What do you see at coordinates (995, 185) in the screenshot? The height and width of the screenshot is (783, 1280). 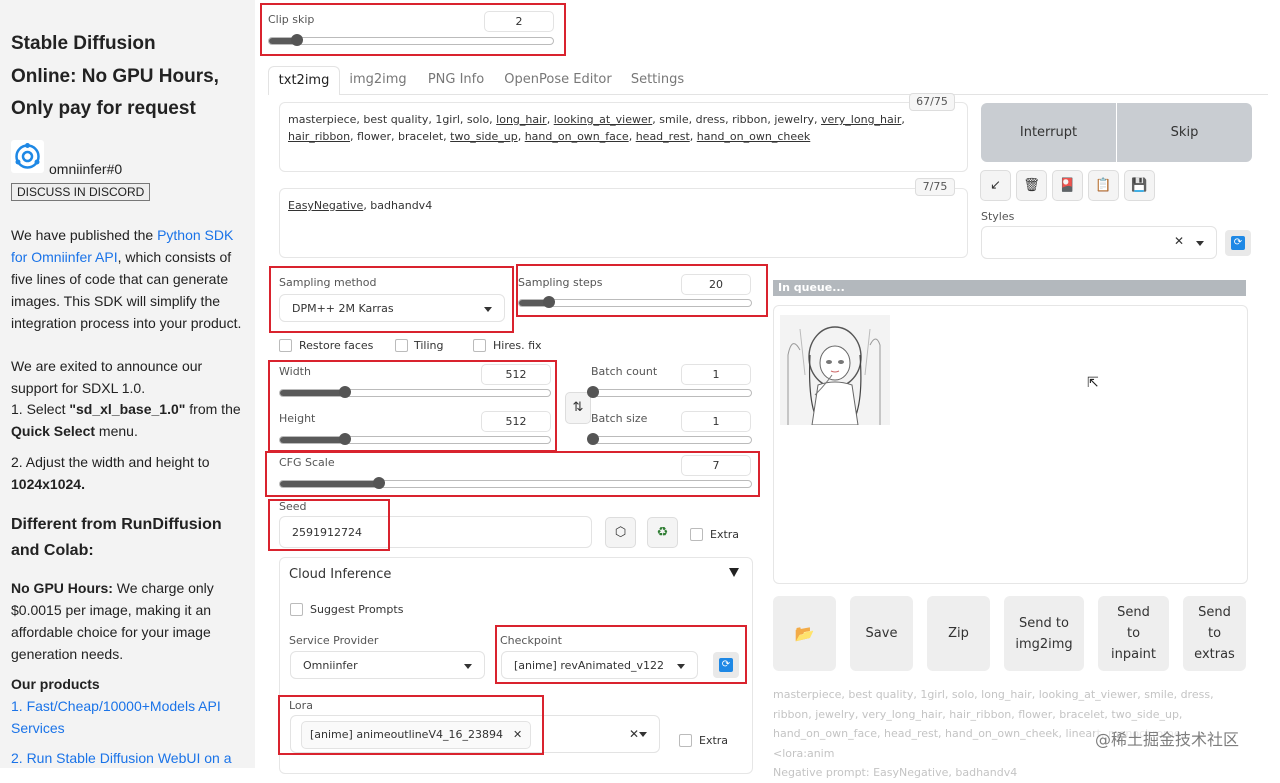 I see `read-params-icon: ↙` at bounding box center [995, 185].